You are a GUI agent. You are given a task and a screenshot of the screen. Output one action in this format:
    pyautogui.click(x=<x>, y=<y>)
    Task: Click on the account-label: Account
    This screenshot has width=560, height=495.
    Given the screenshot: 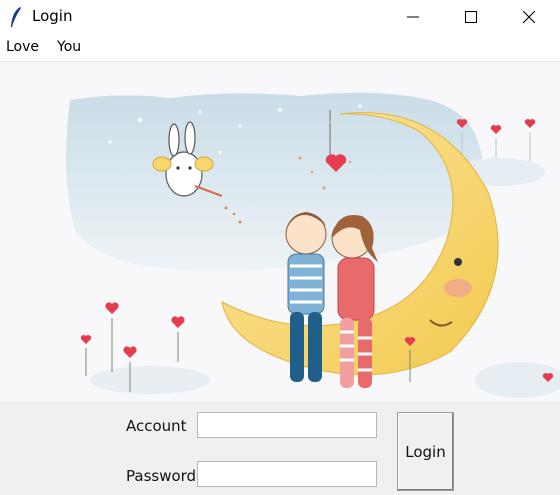 What is the action you would take?
    pyautogui.click(x=156, y=426)
    